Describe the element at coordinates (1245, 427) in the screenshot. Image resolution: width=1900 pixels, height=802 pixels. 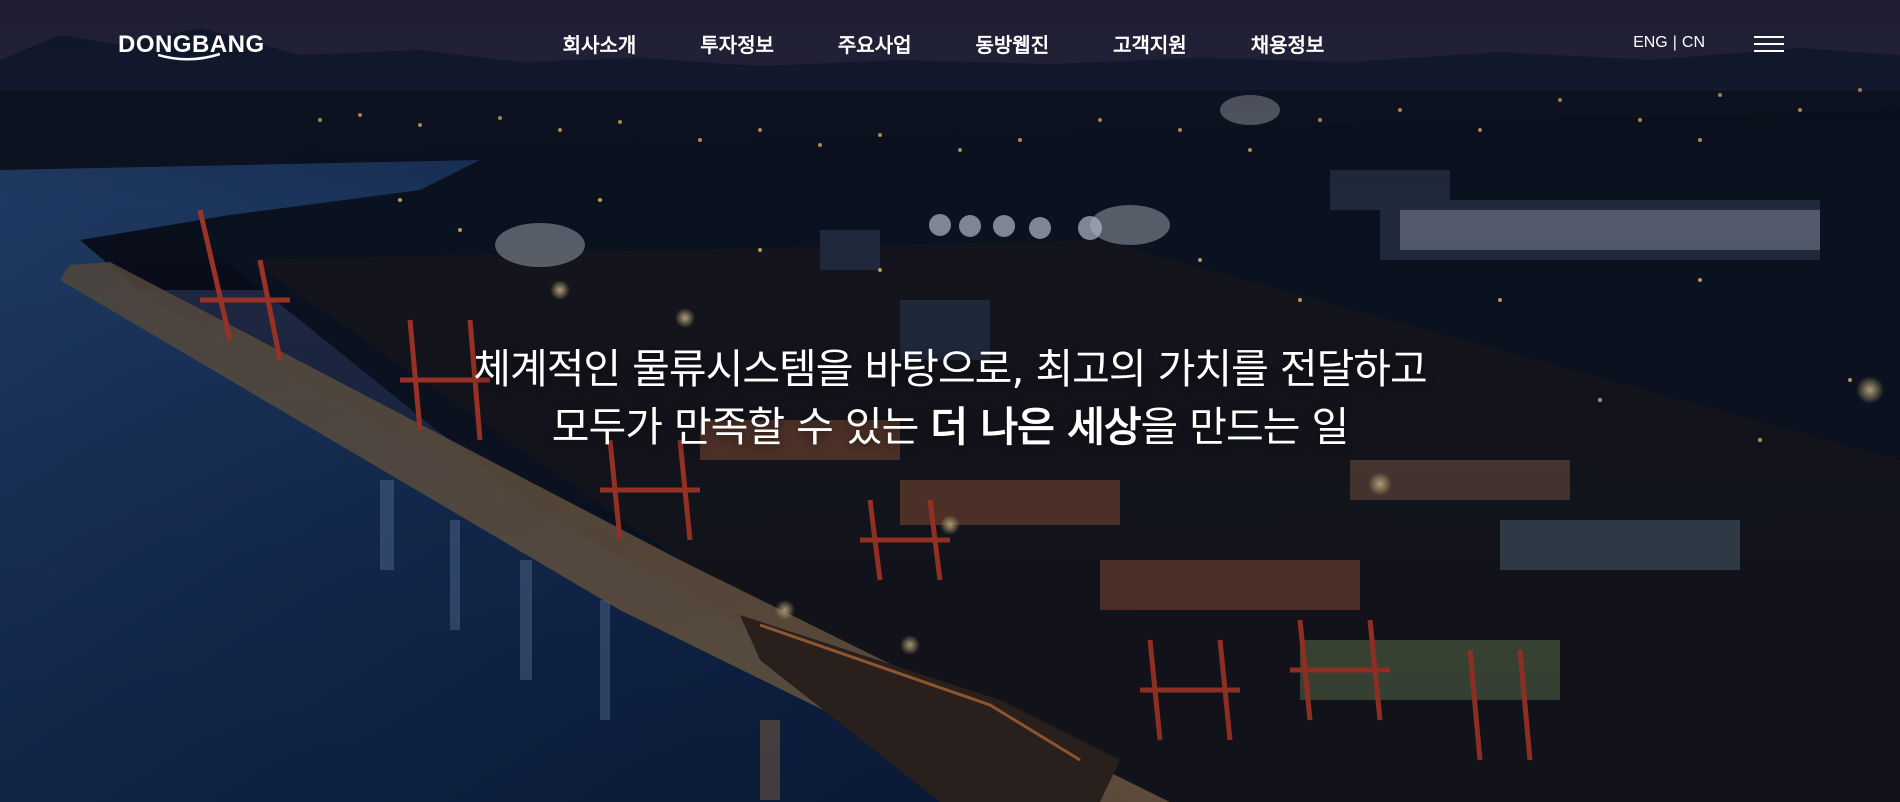
I see `hero-line-2-suffix: 을 만드는 일` at that location.